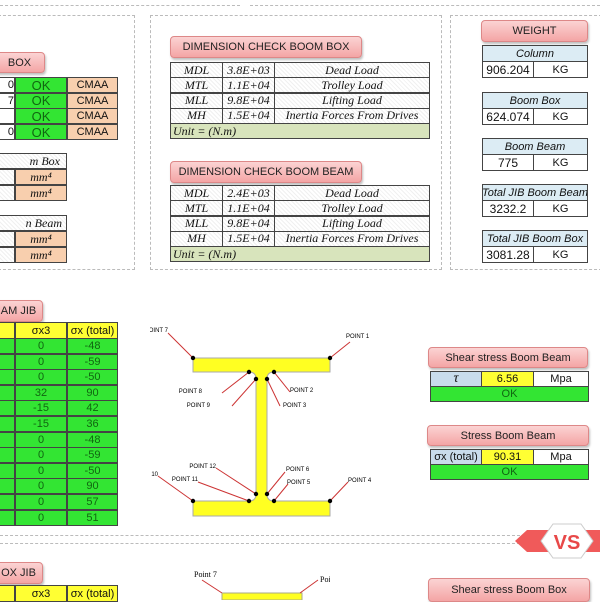  What do you see at coordinates (92, 330) in the screenshot?
I see `header-cell: σx (total)` at bounding box center [92, 330].